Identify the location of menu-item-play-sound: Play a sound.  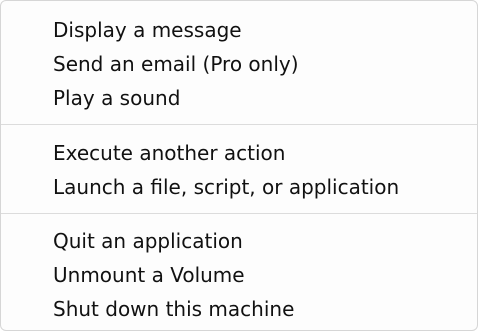
(239, 98).